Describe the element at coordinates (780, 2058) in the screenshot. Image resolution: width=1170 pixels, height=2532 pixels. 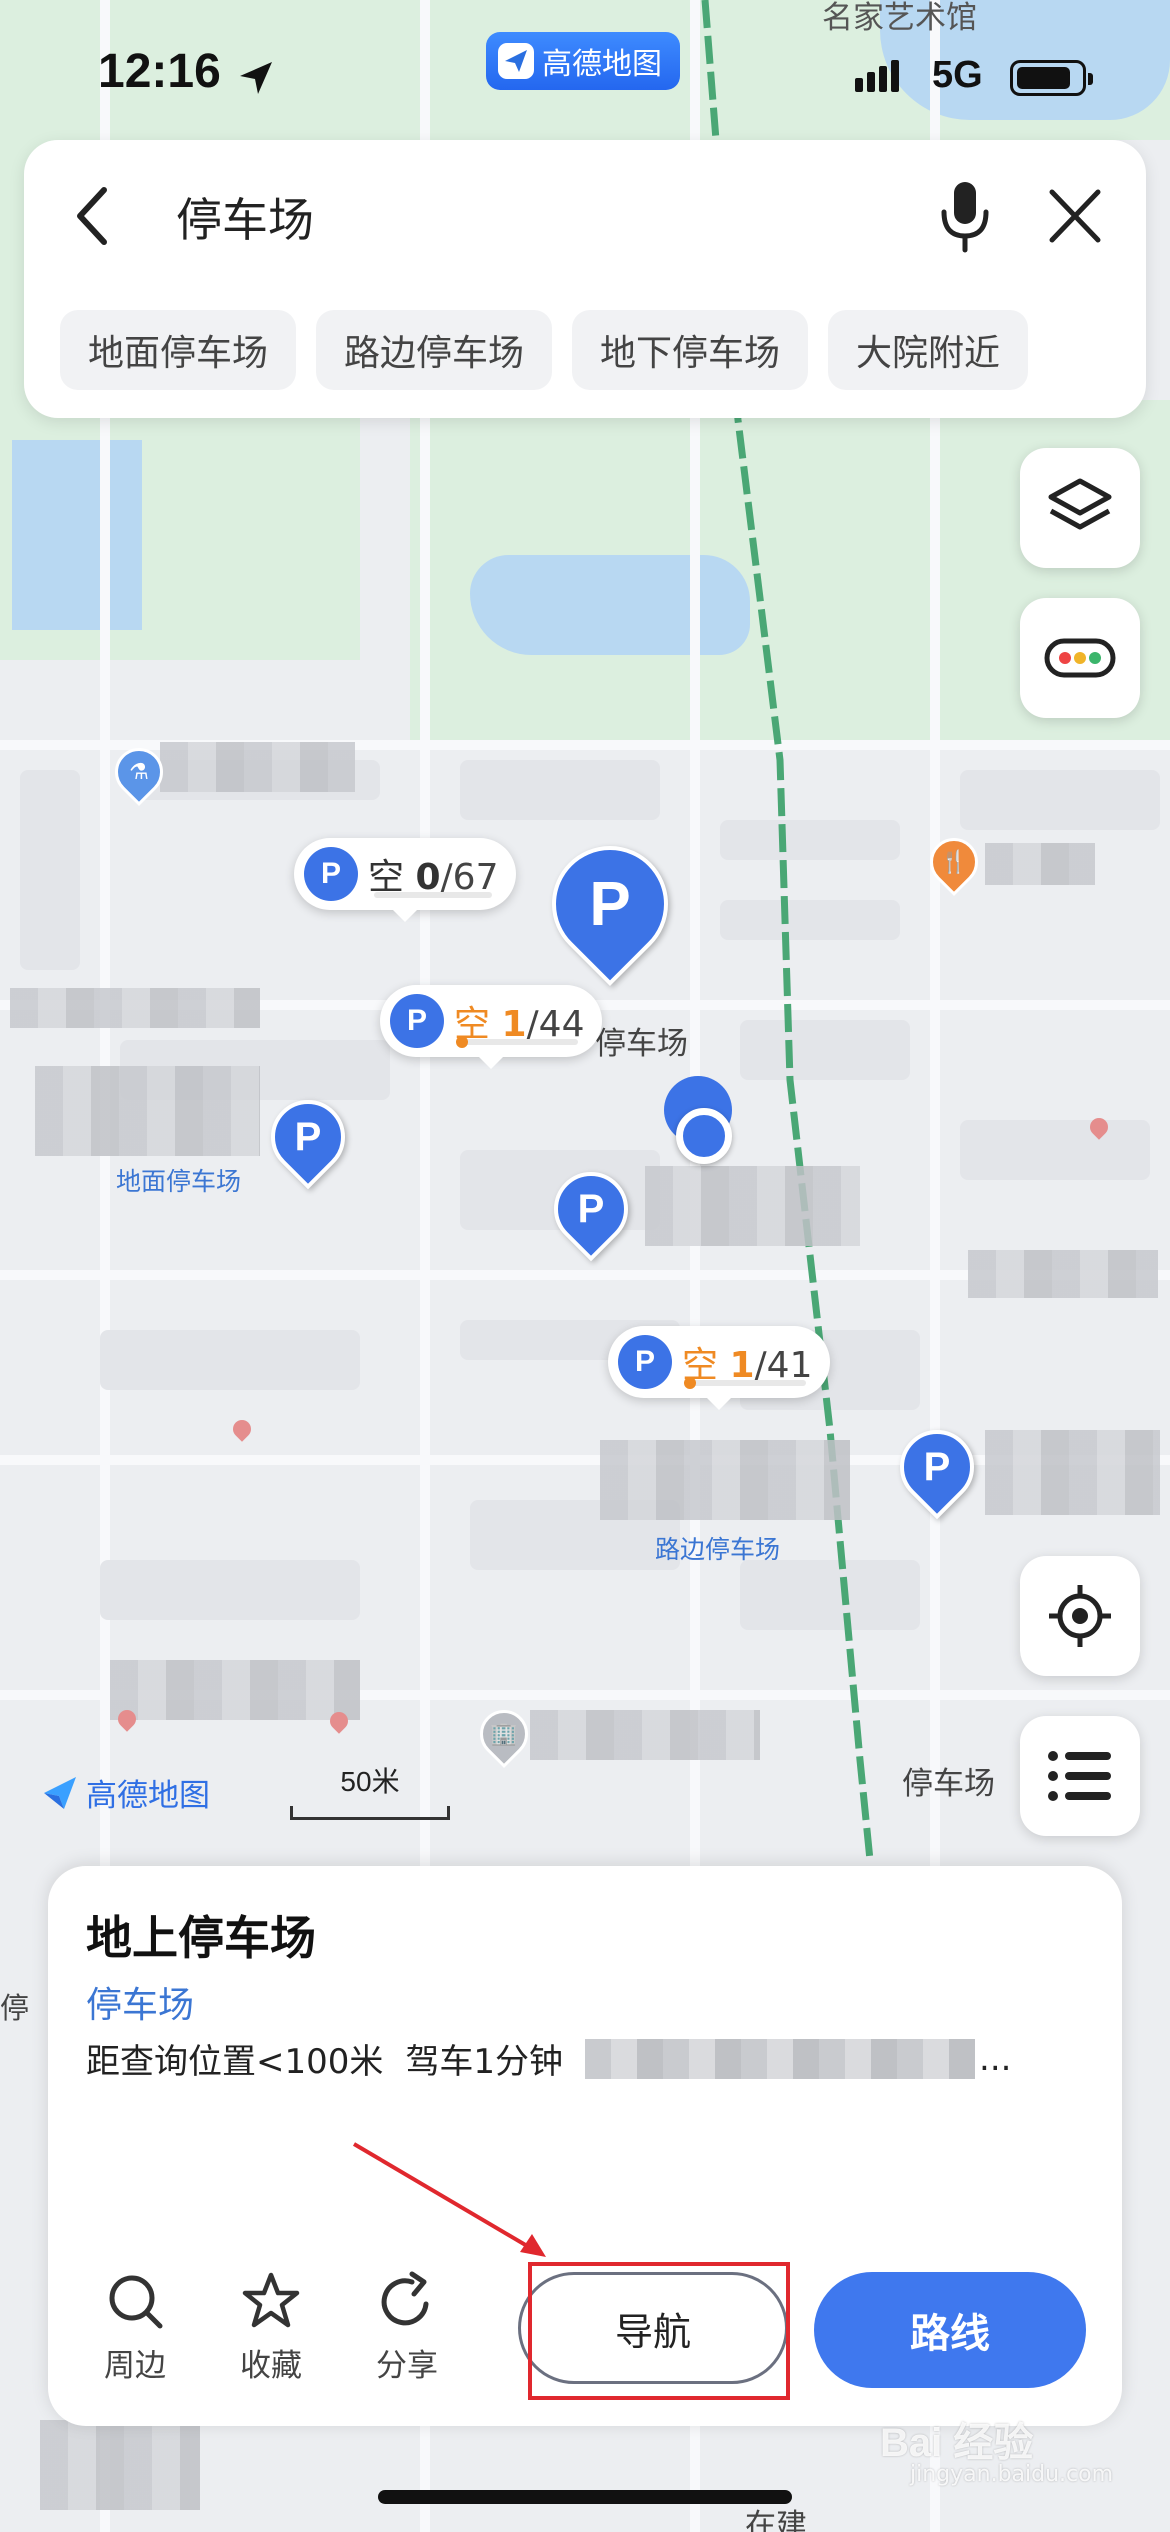
I see `redacted-address` at that location.